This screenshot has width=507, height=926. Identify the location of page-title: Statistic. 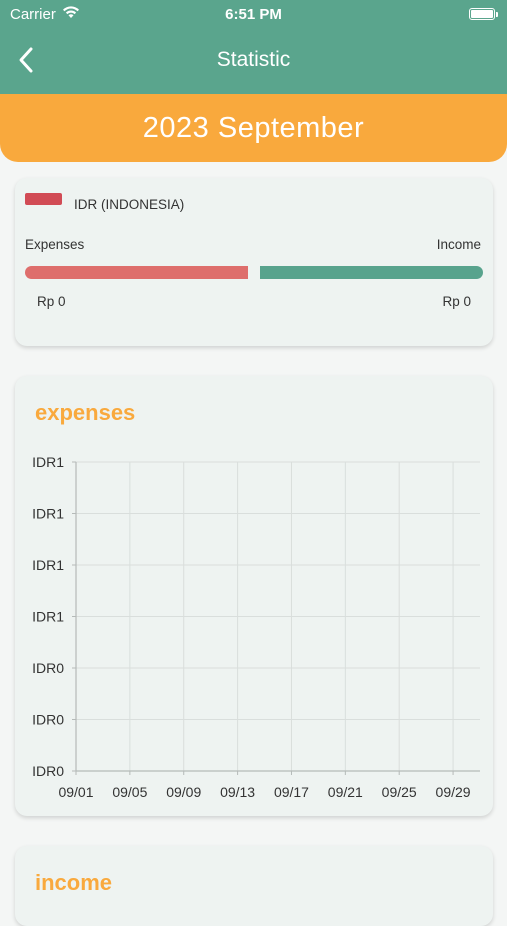
(253, 59).